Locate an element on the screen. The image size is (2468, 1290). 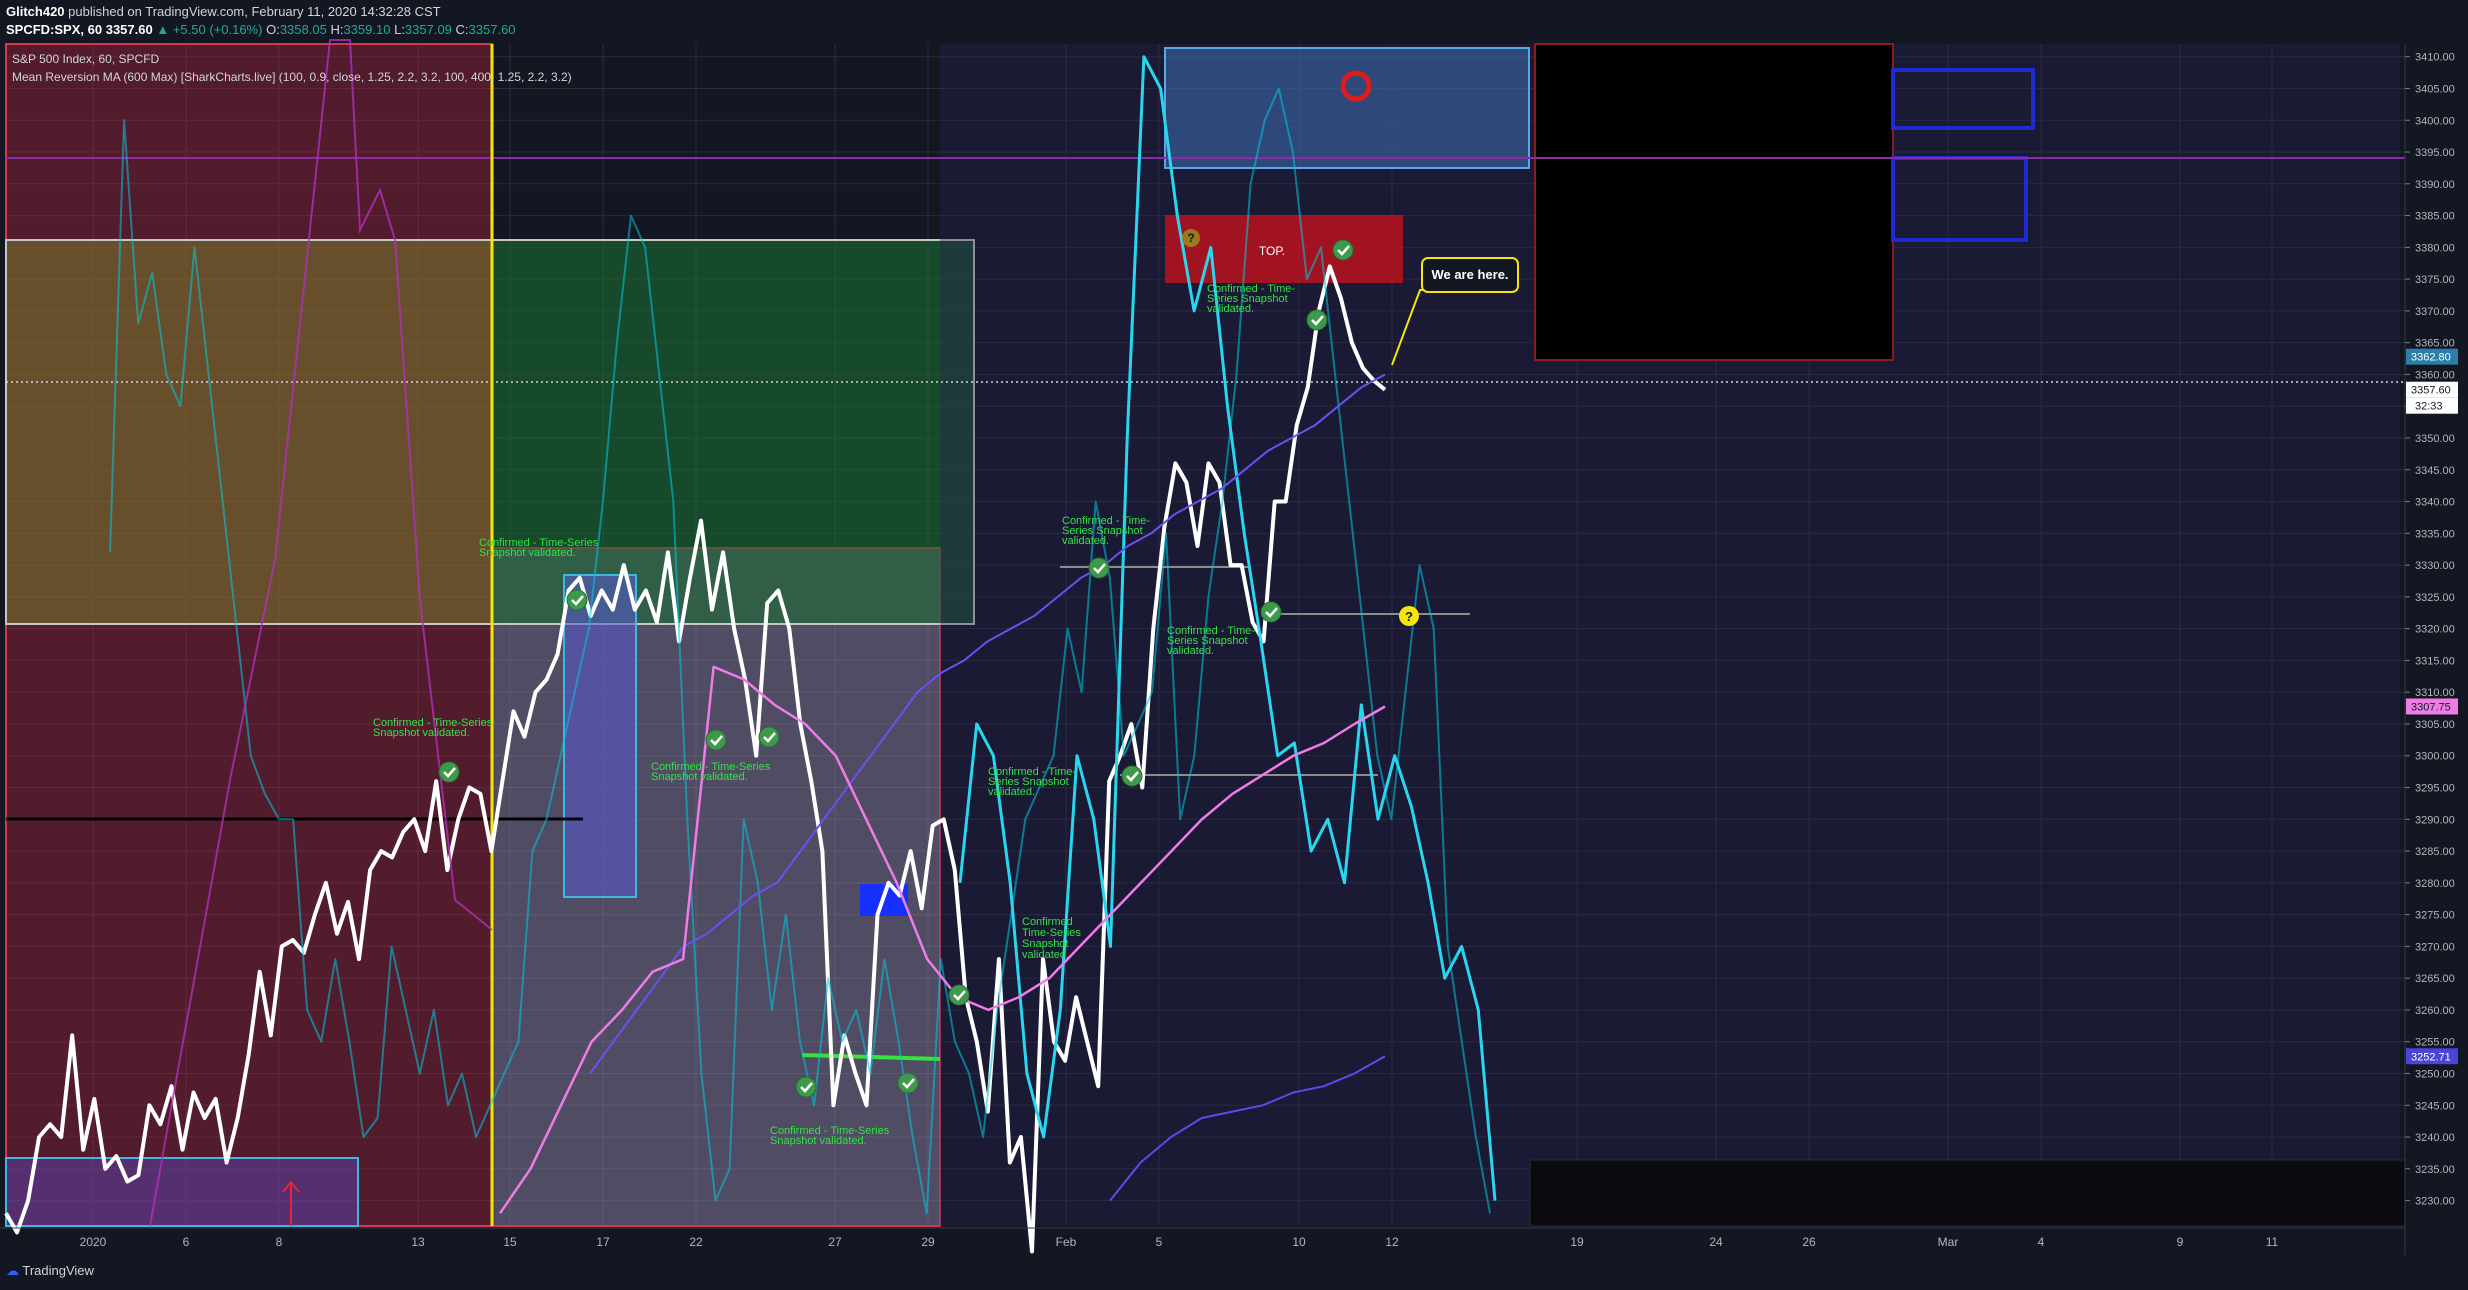
y-tick-label: 3365.00 is located at coordinates (2435, 344).